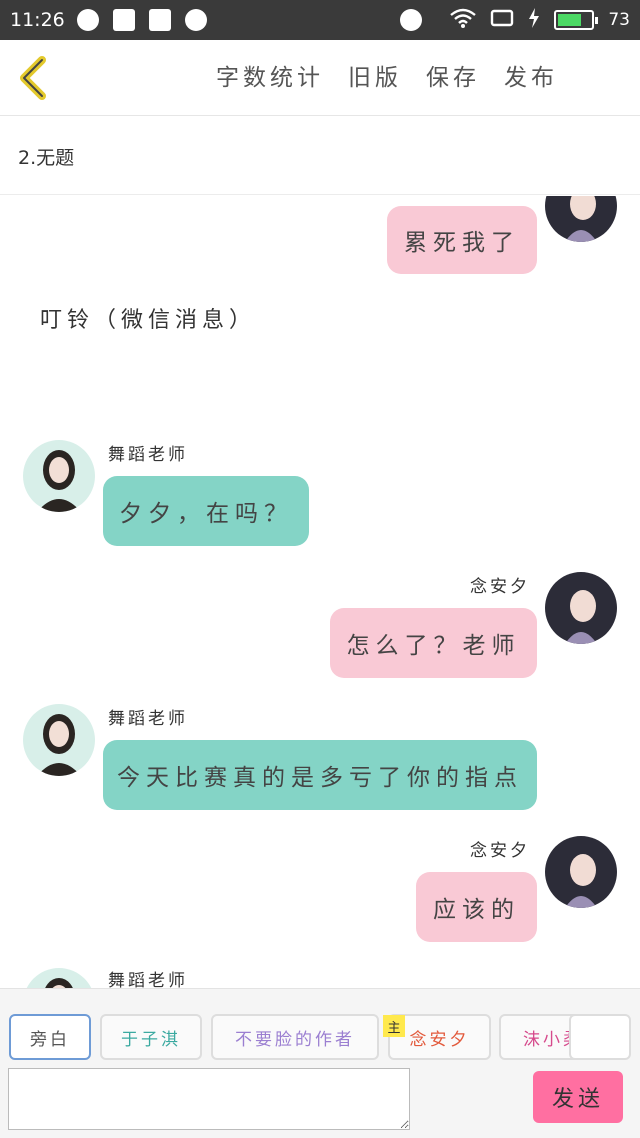 Image resolution: width=640 pixels, height=1138 pixels. Describe the element at coordinates (195, 20) in the screenshot. I see `pause-icon` at that location.